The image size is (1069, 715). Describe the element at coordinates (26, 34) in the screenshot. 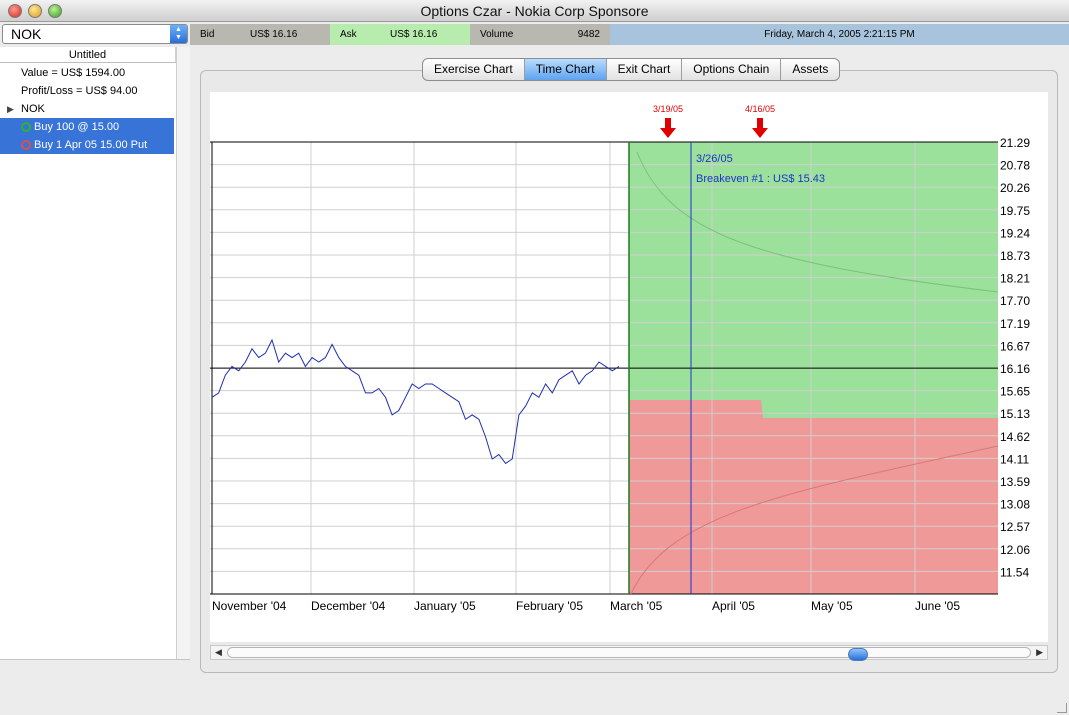

I see `symbol-value: NOK` at that location.